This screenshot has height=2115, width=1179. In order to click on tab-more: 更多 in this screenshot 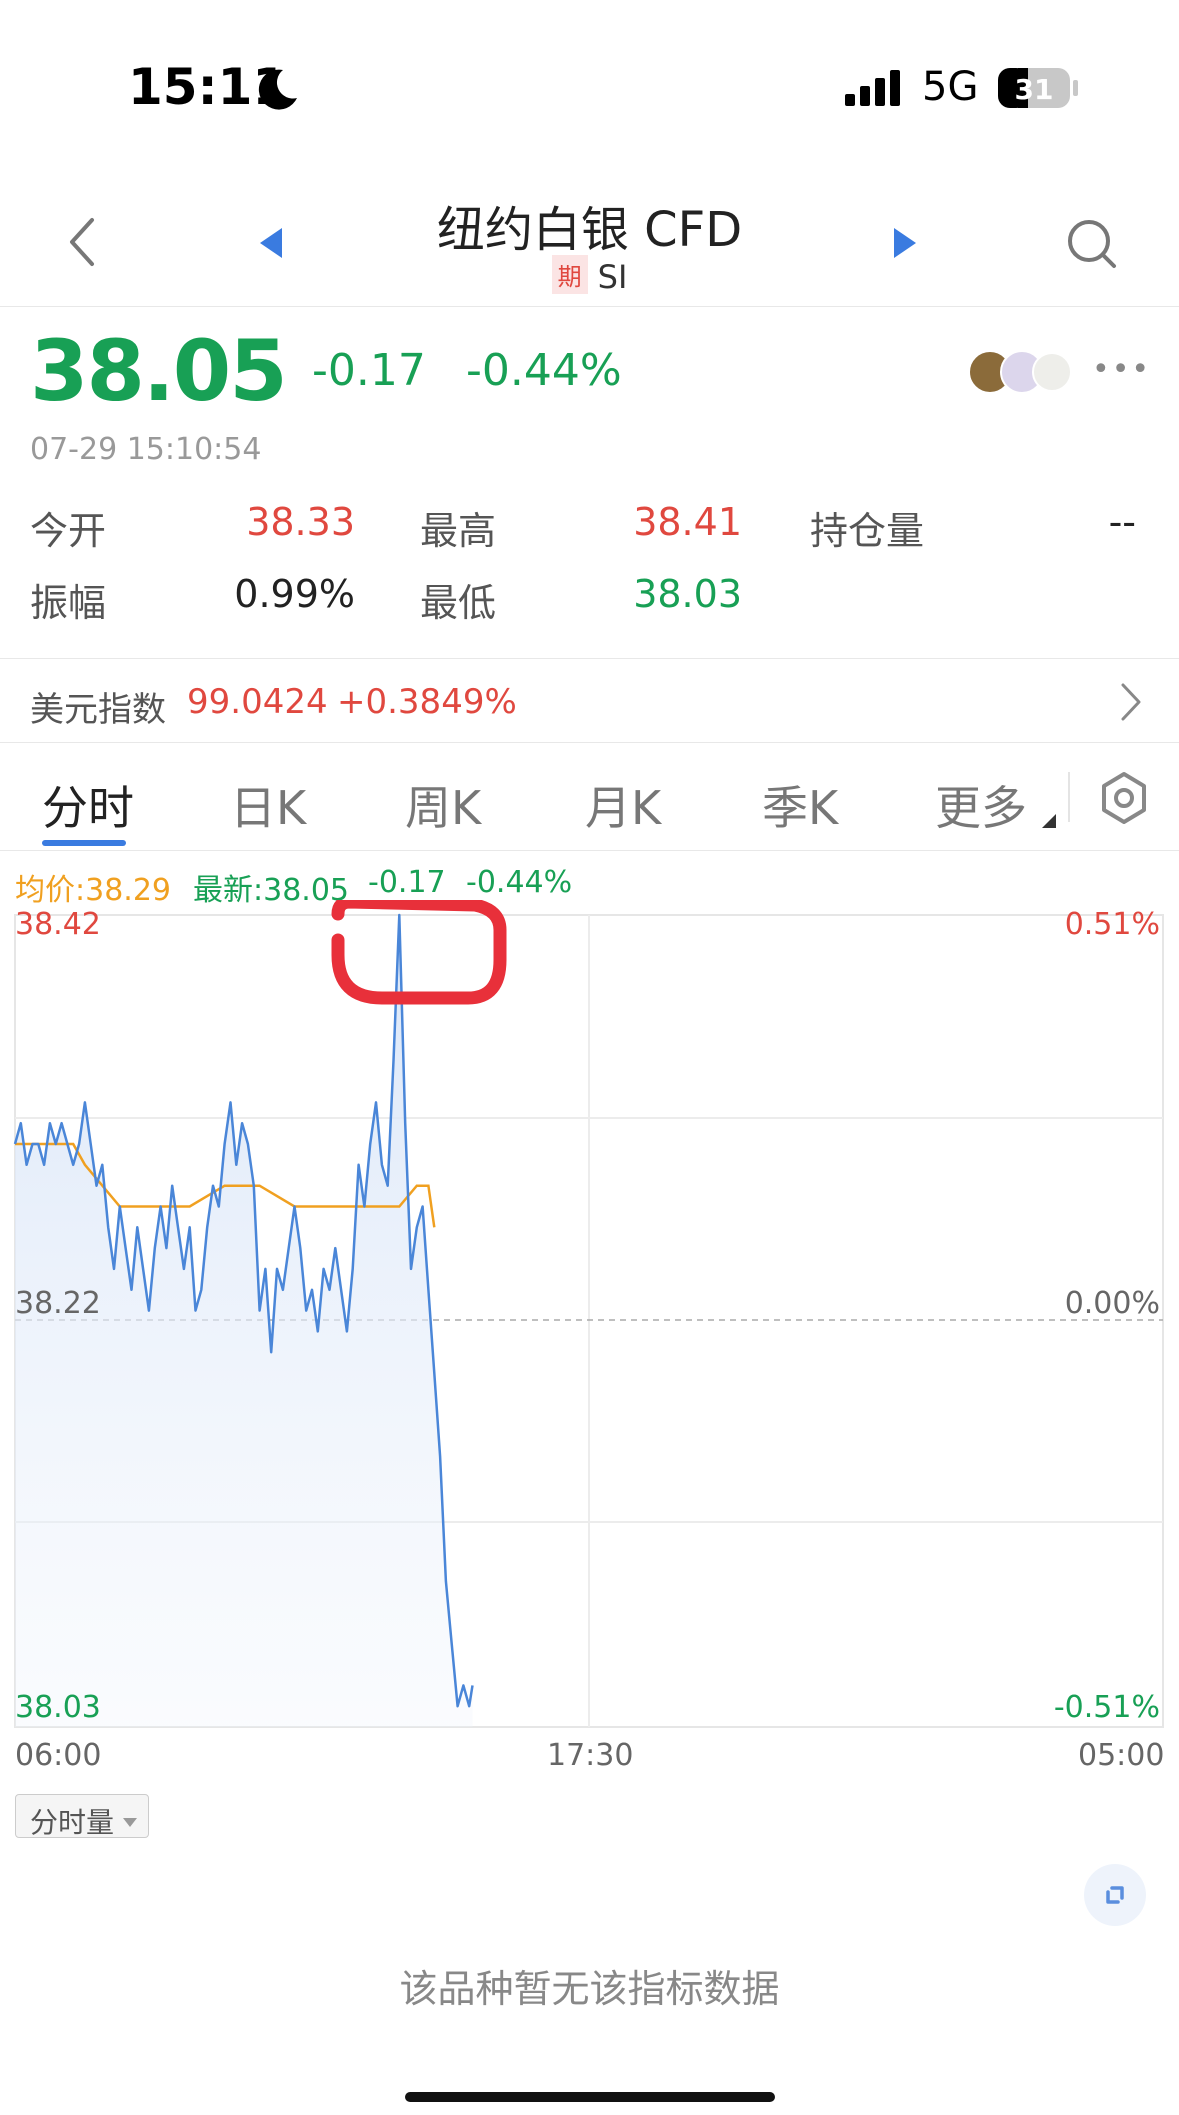, I will do `click(995, 805)`.